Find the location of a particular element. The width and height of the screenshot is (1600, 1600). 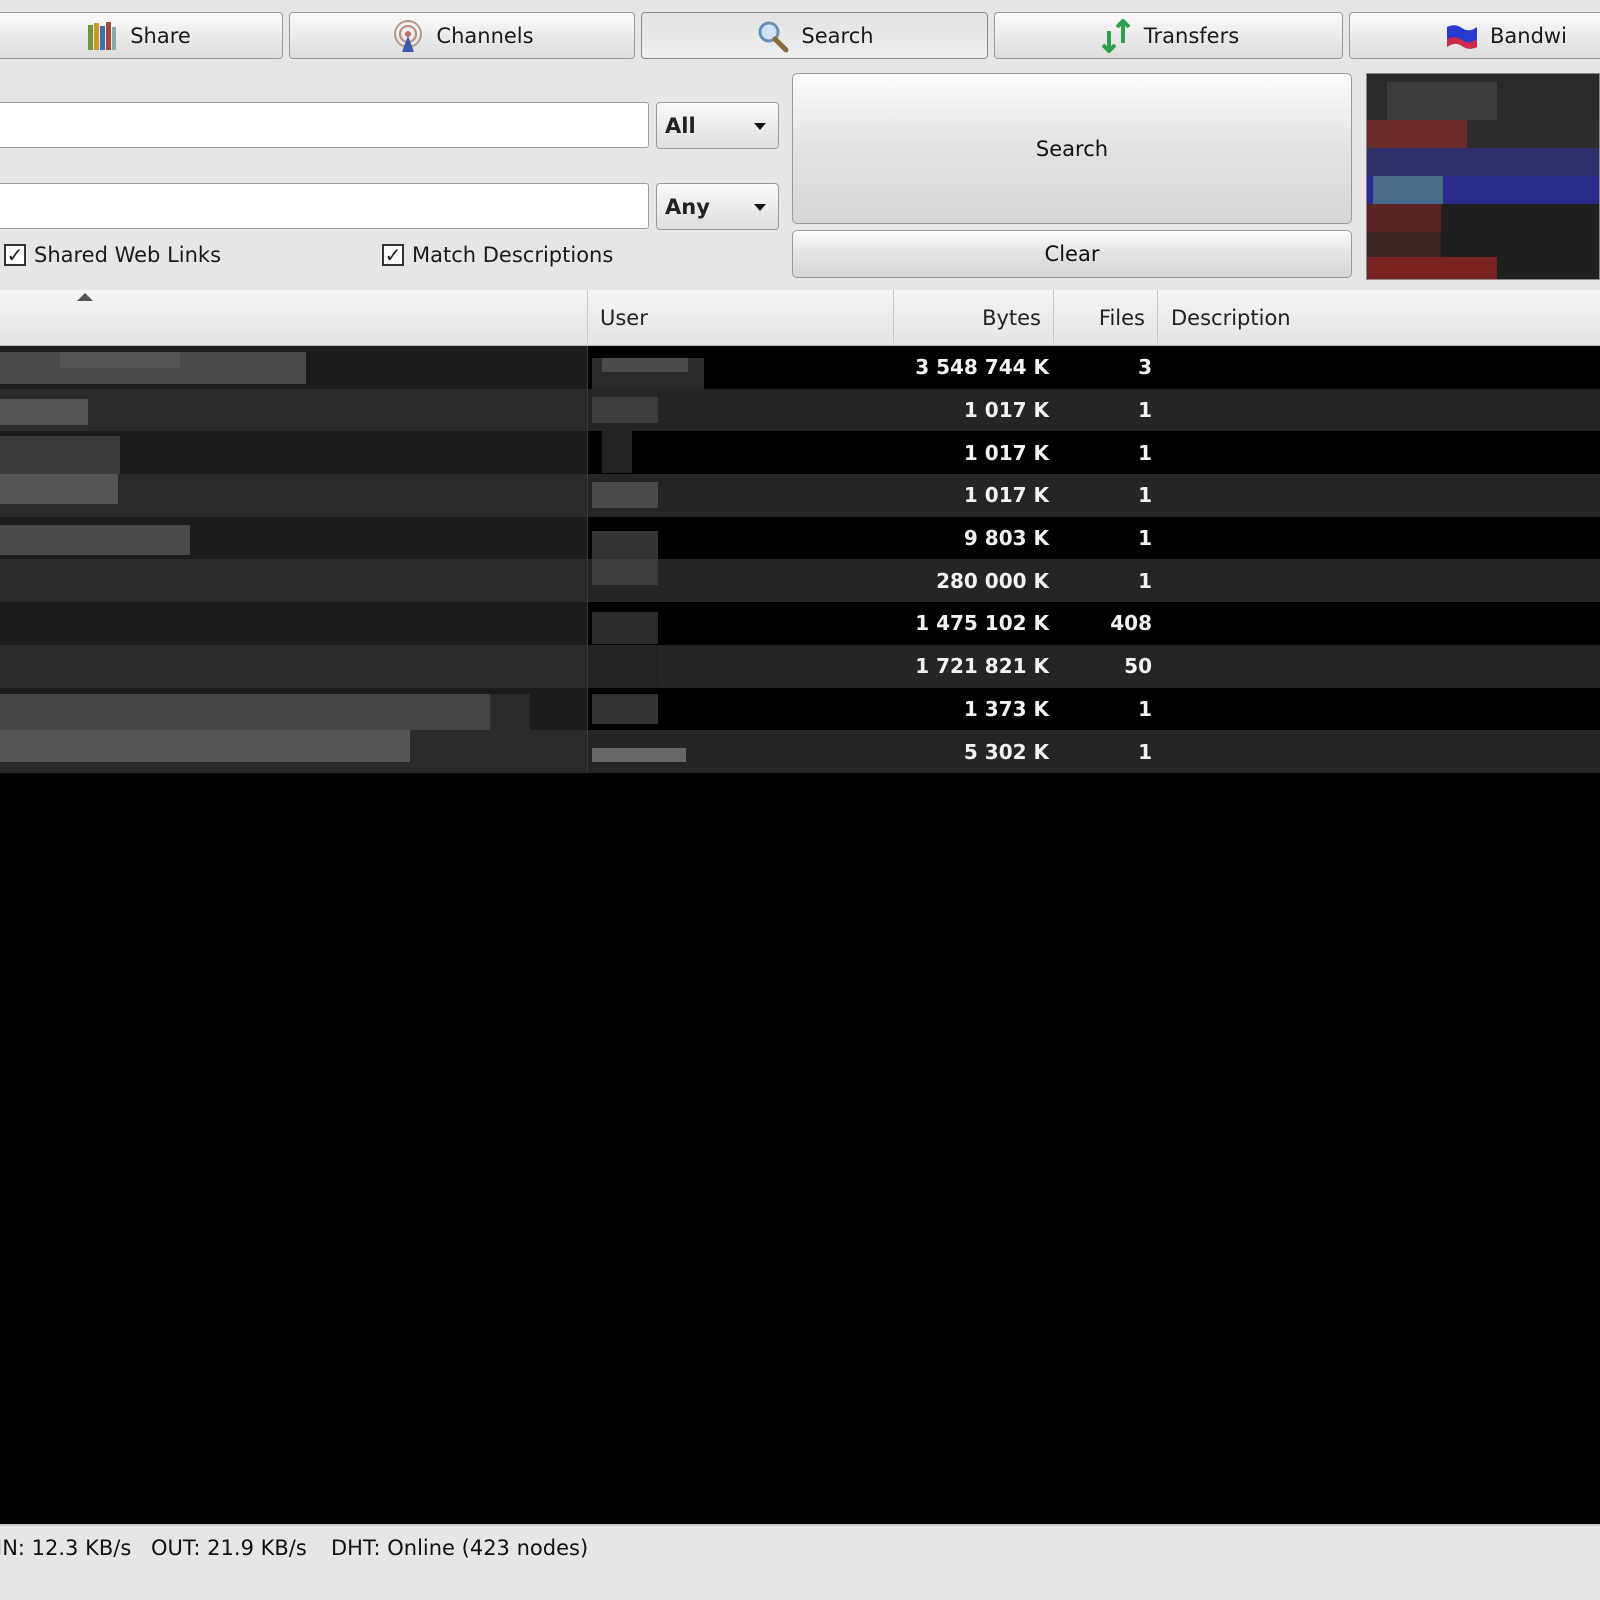

tab-label: Bandwi is located at coordinates (1528, 35).